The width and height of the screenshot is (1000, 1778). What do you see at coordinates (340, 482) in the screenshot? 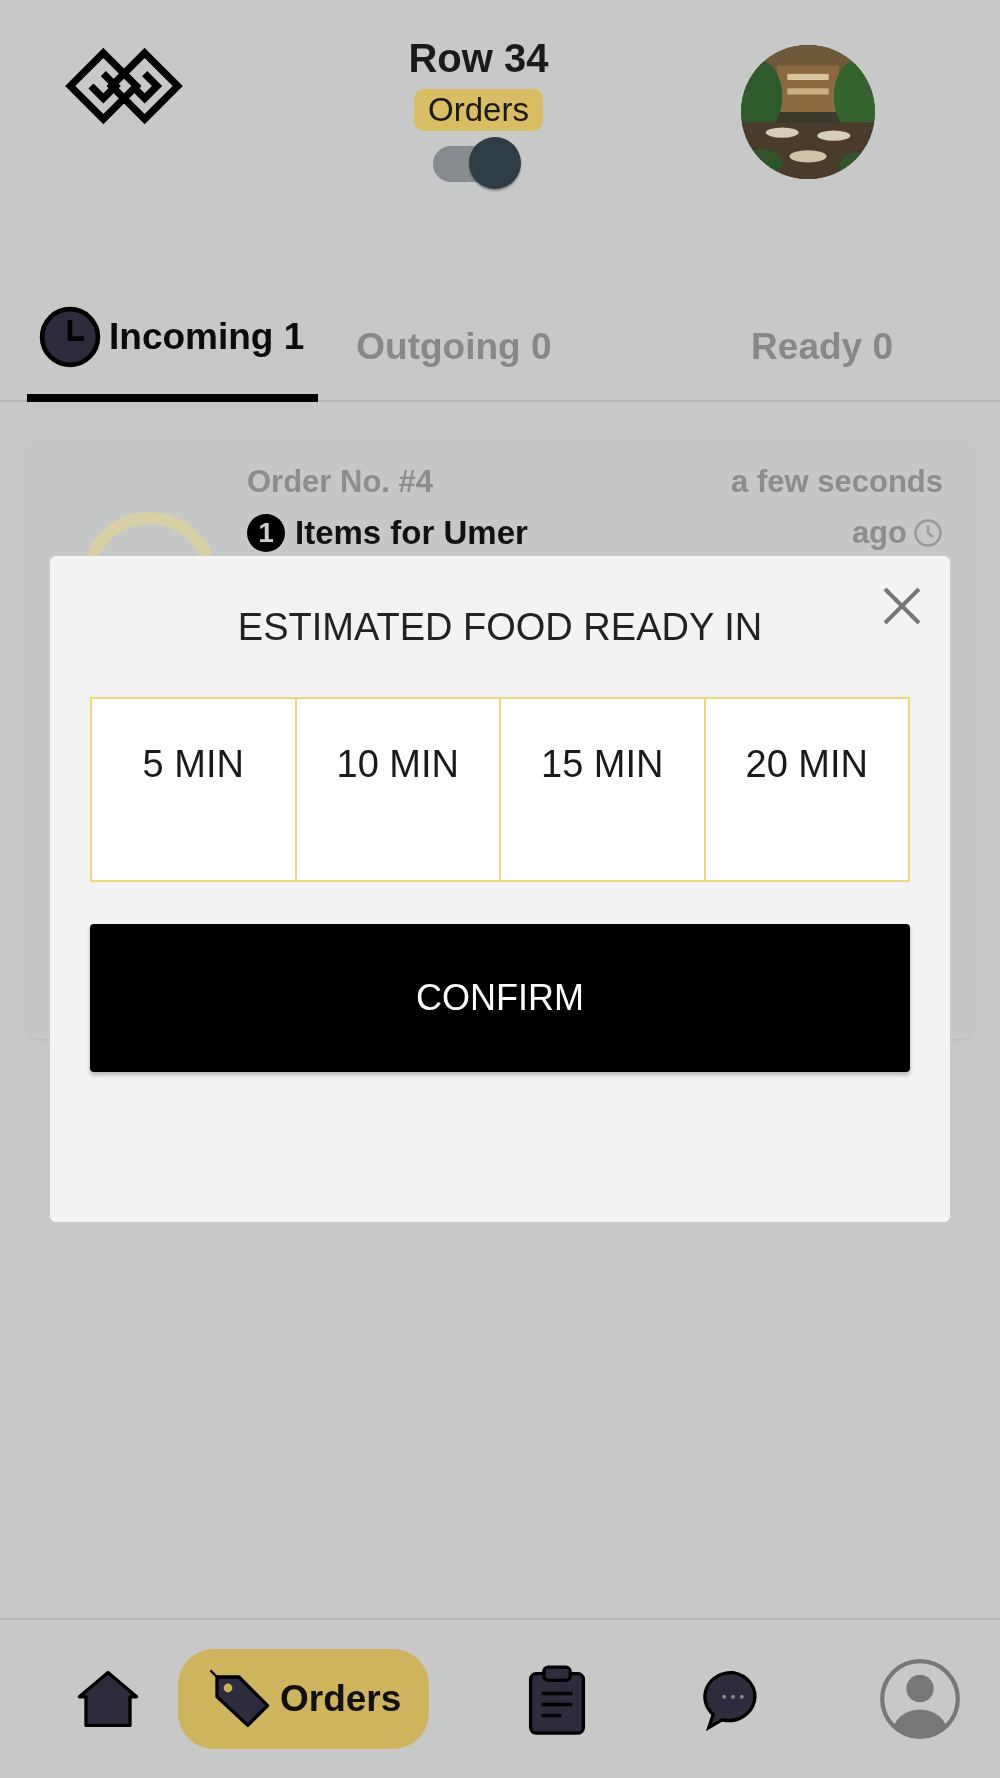
I see `order-number: Order No. #4` at bounding box center [340, 482].